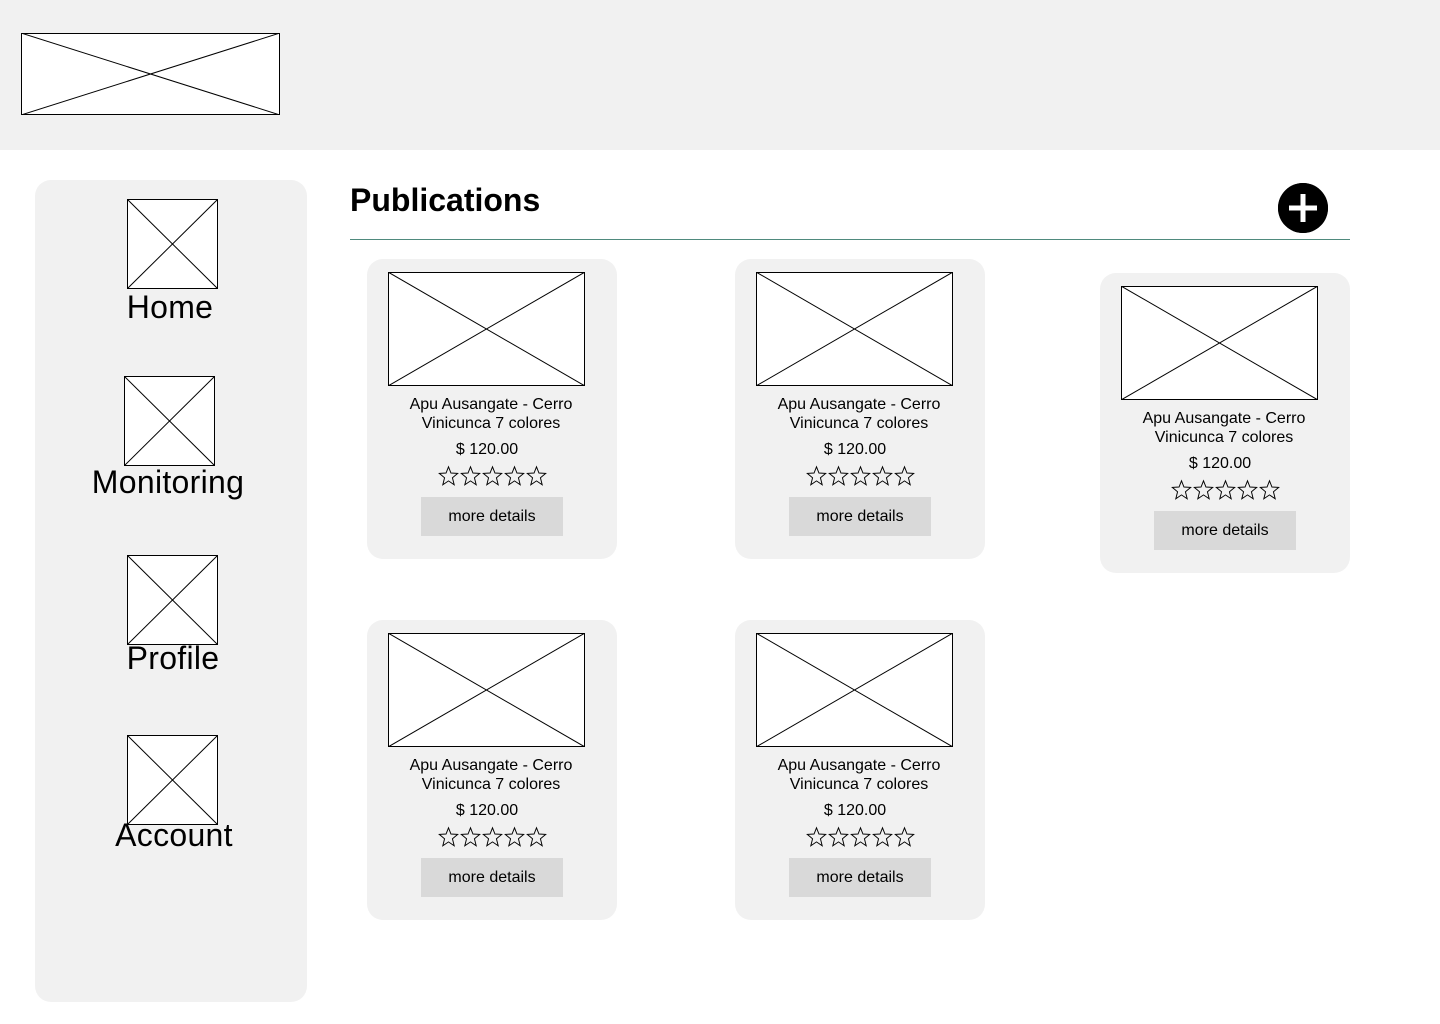 This screenshot has width=1440, height=1024. I want to click on sidebar-item-account: Account, so click(171, 797).